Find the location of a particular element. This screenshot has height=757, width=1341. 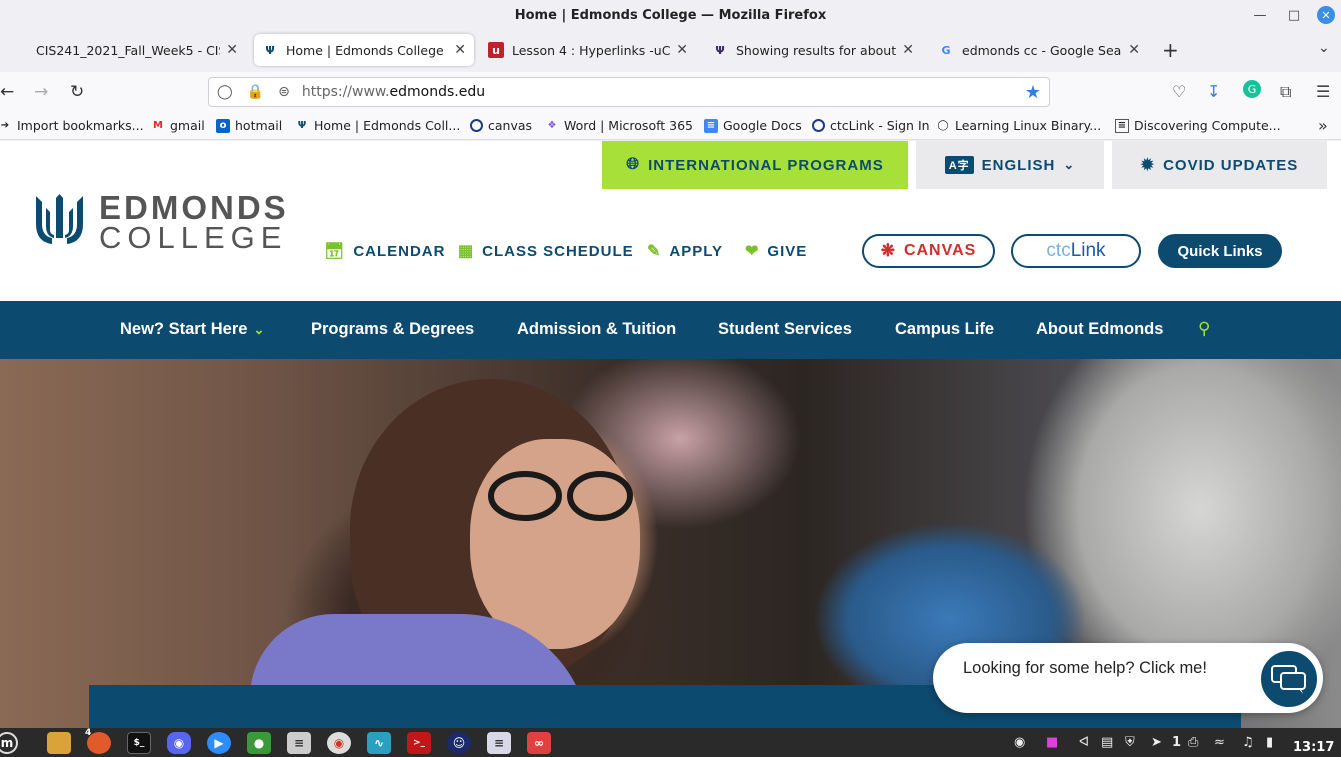

language-select-button: A字 ENGLISH ⌄ is located at coordinates (1010, 165).